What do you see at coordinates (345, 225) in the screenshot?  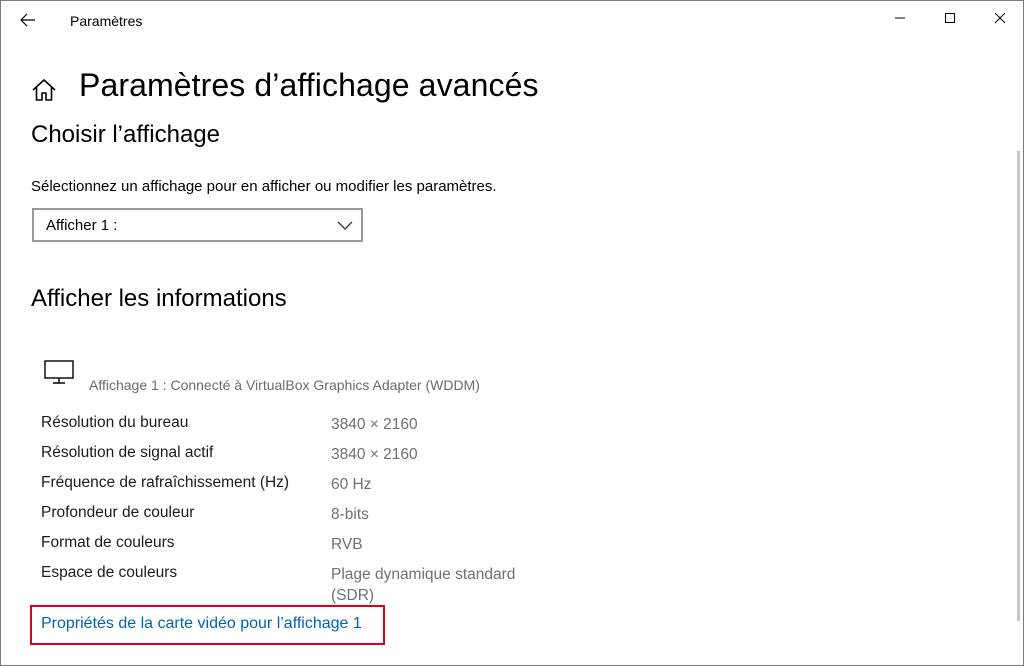 I see `chevron-down-icon` at bounding box center [345, 225].